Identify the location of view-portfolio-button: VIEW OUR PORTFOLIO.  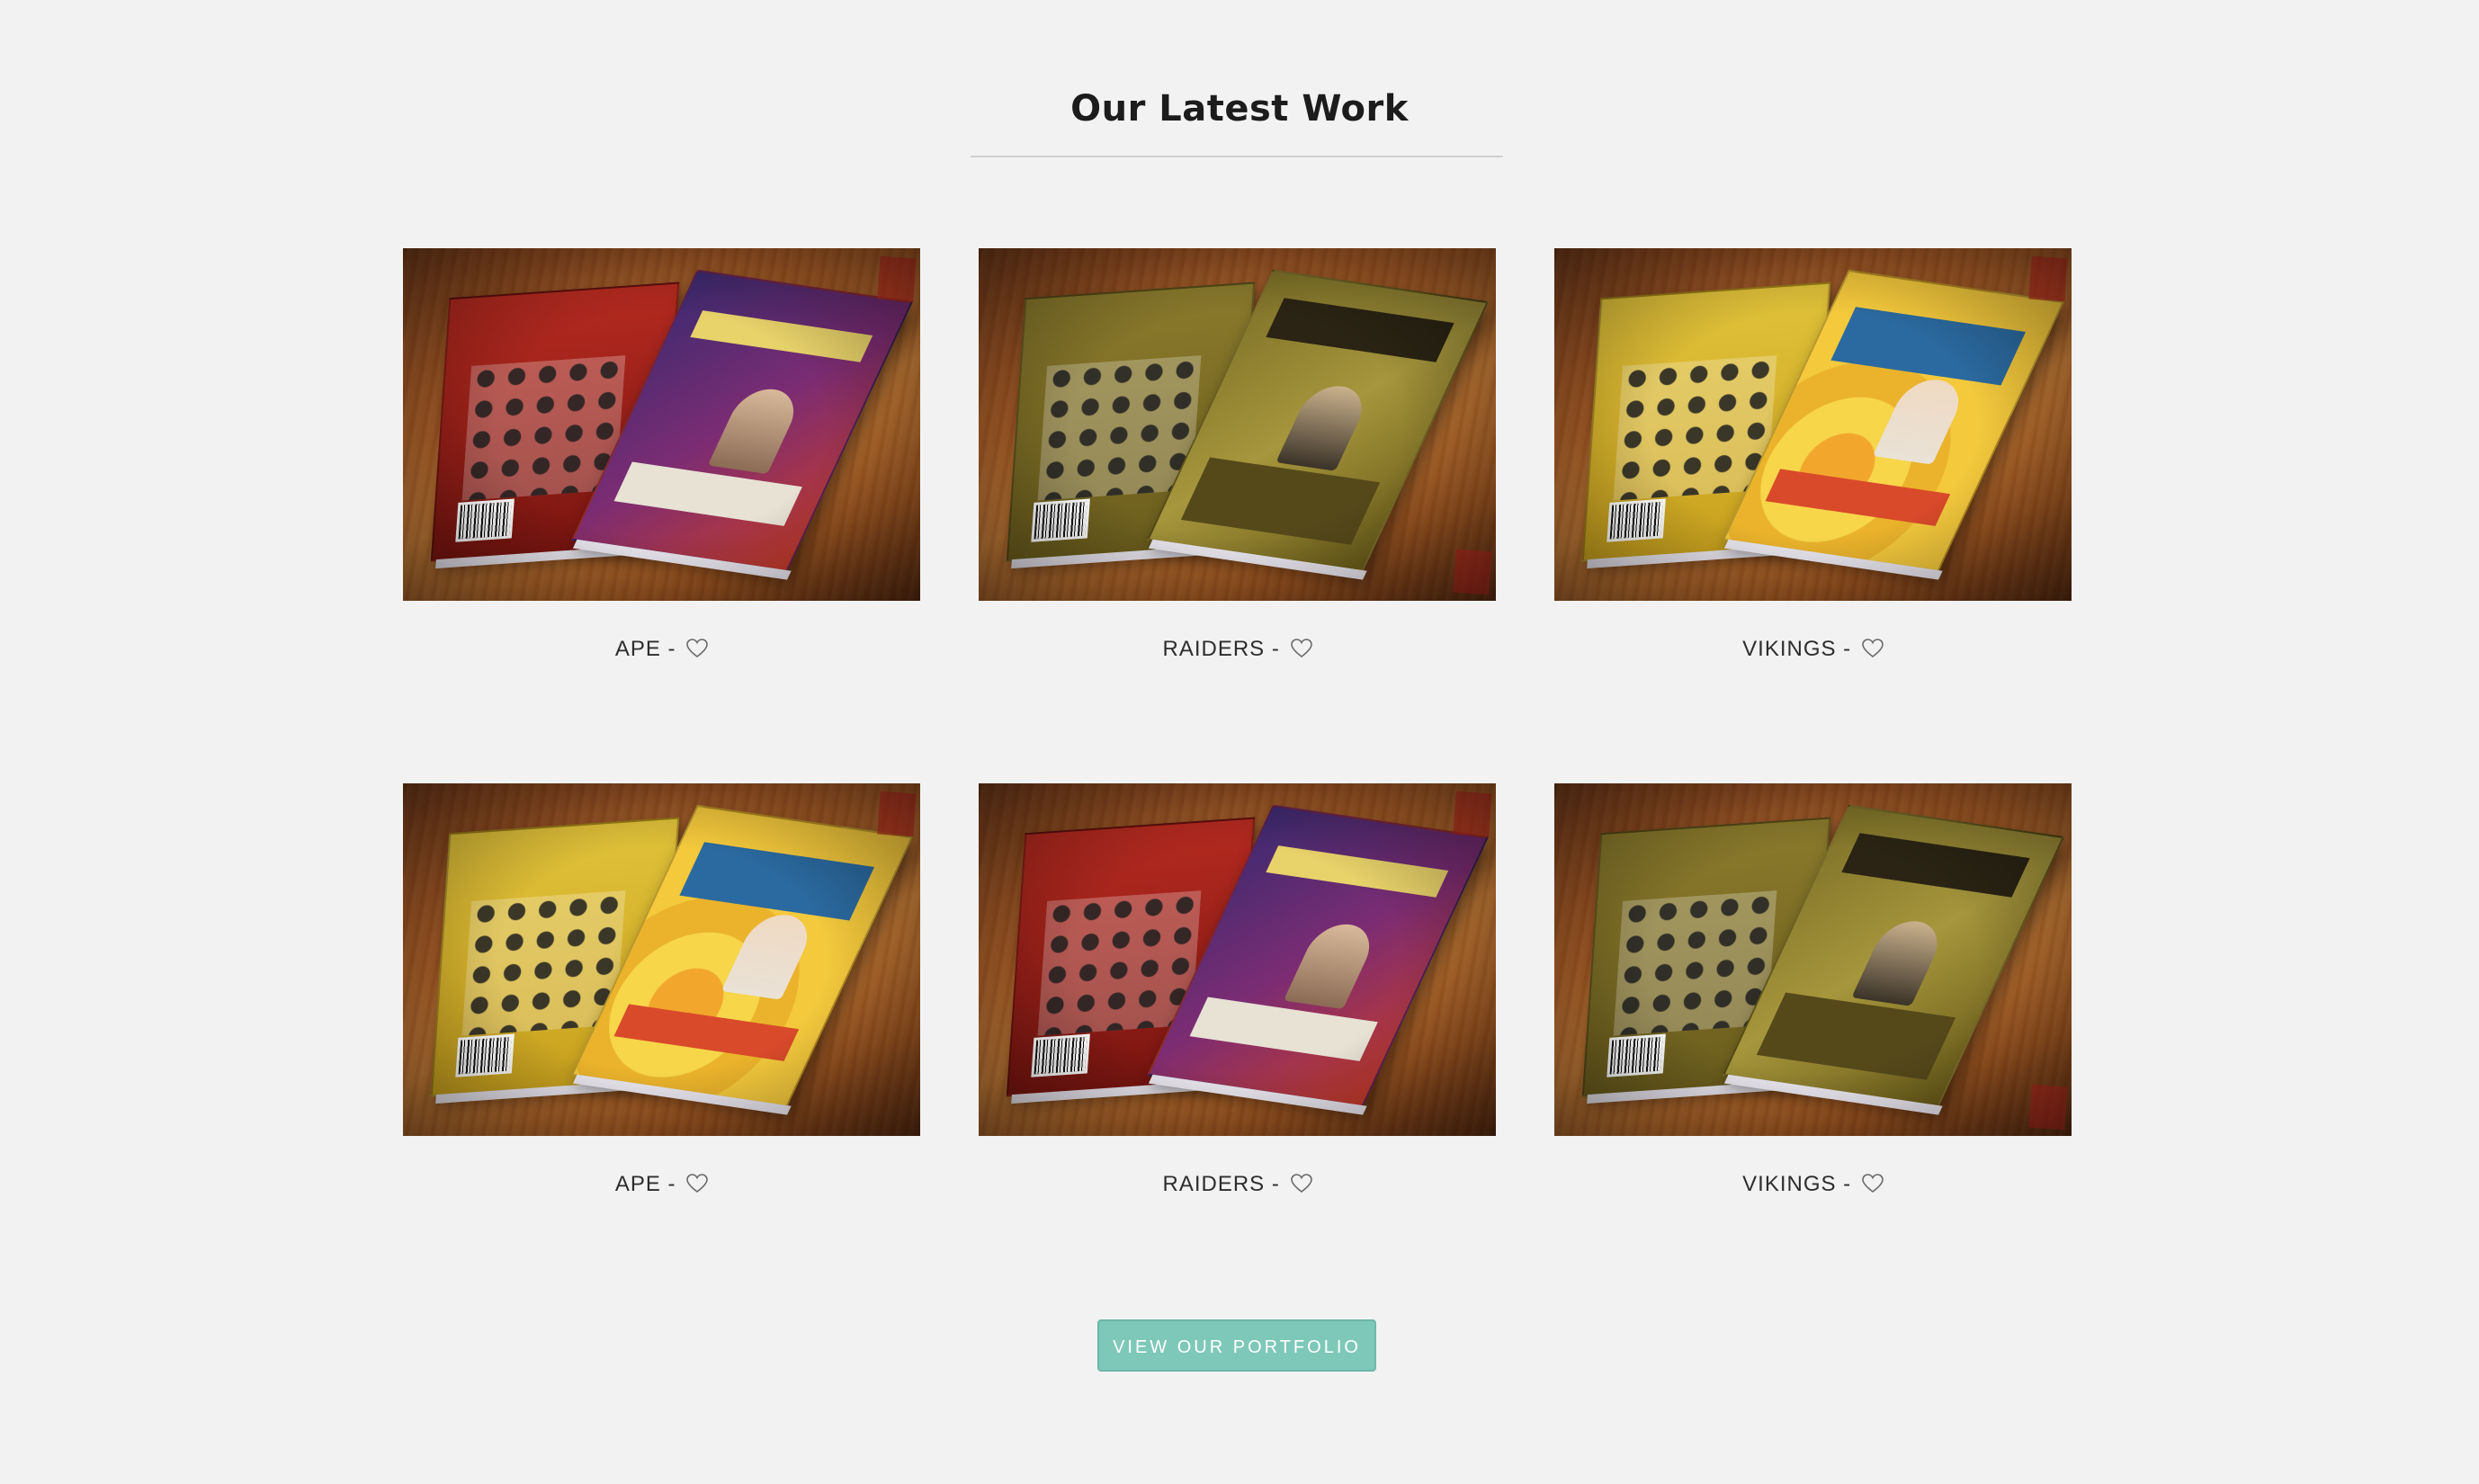
(1236, 1345).